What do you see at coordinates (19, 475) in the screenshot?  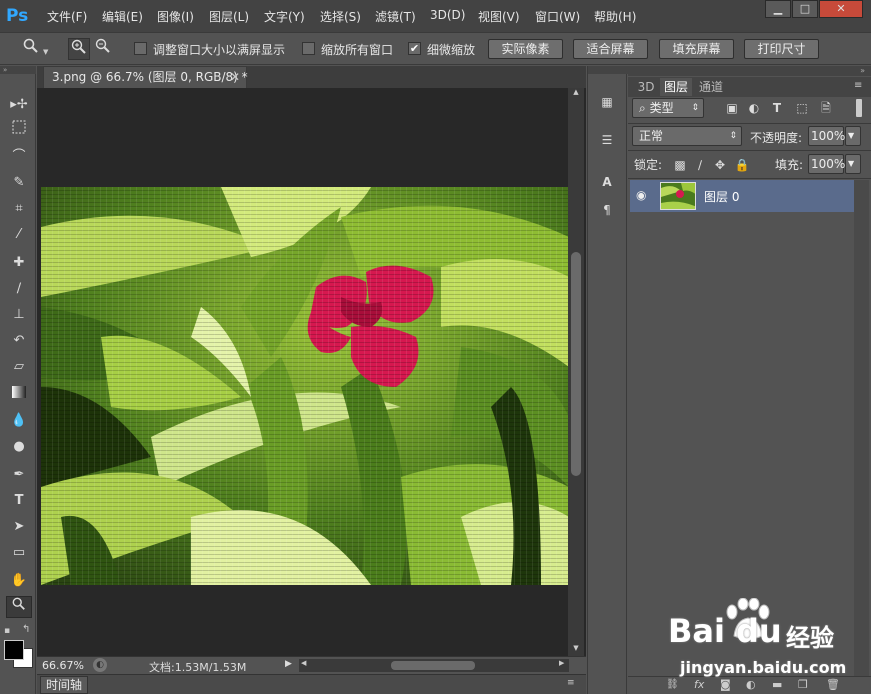 I see `pen-tool-icon: ✒` at bounding box center [19, 475].